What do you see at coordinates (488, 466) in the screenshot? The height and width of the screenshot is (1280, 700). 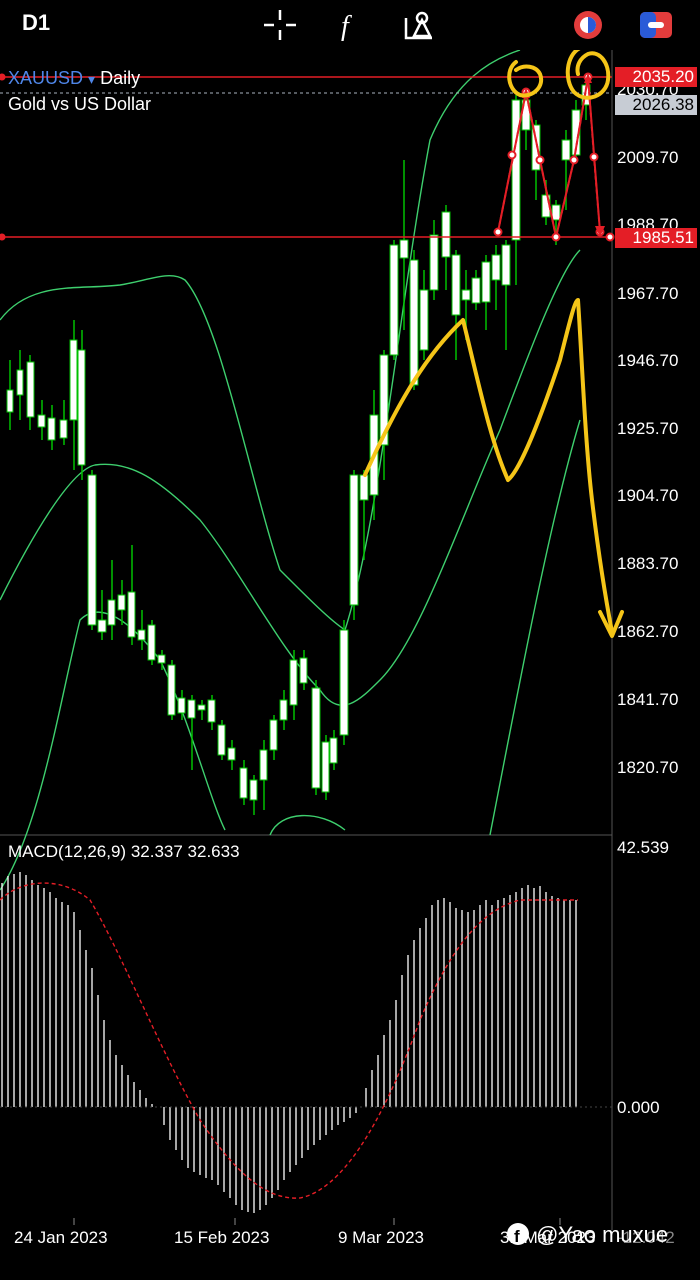 I see `yellow-projection-path` at bounding box center [488, 466].